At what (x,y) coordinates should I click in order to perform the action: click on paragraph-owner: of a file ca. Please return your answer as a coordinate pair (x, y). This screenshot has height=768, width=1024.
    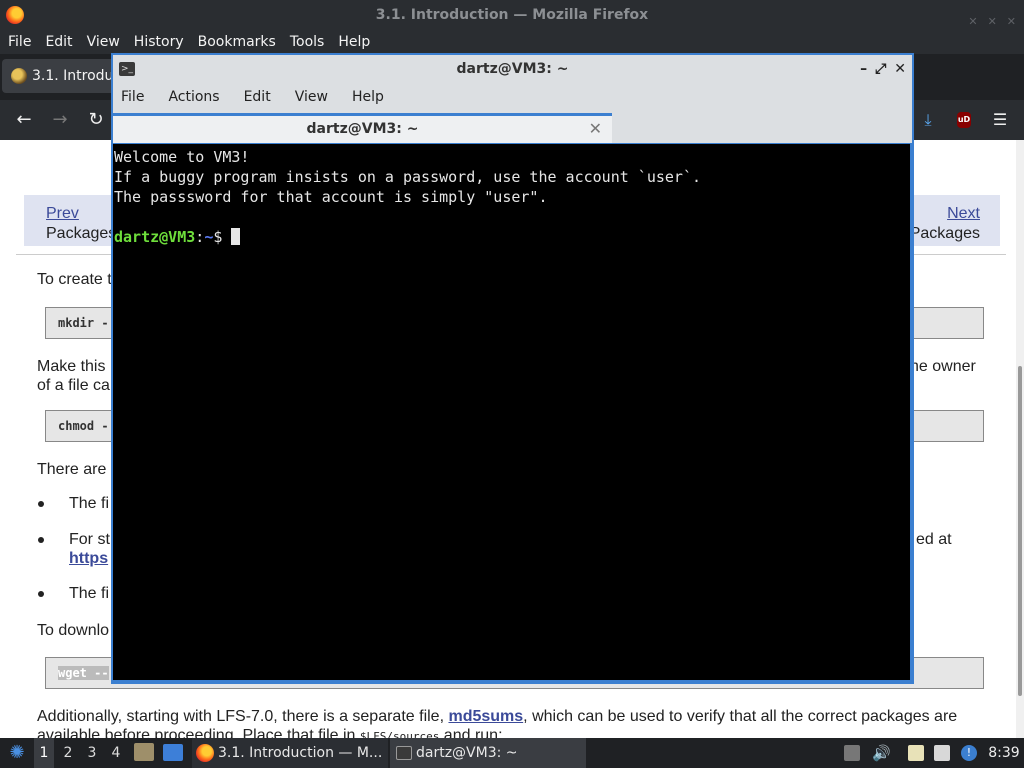
    Looking at the image, I should click on (73, 385).